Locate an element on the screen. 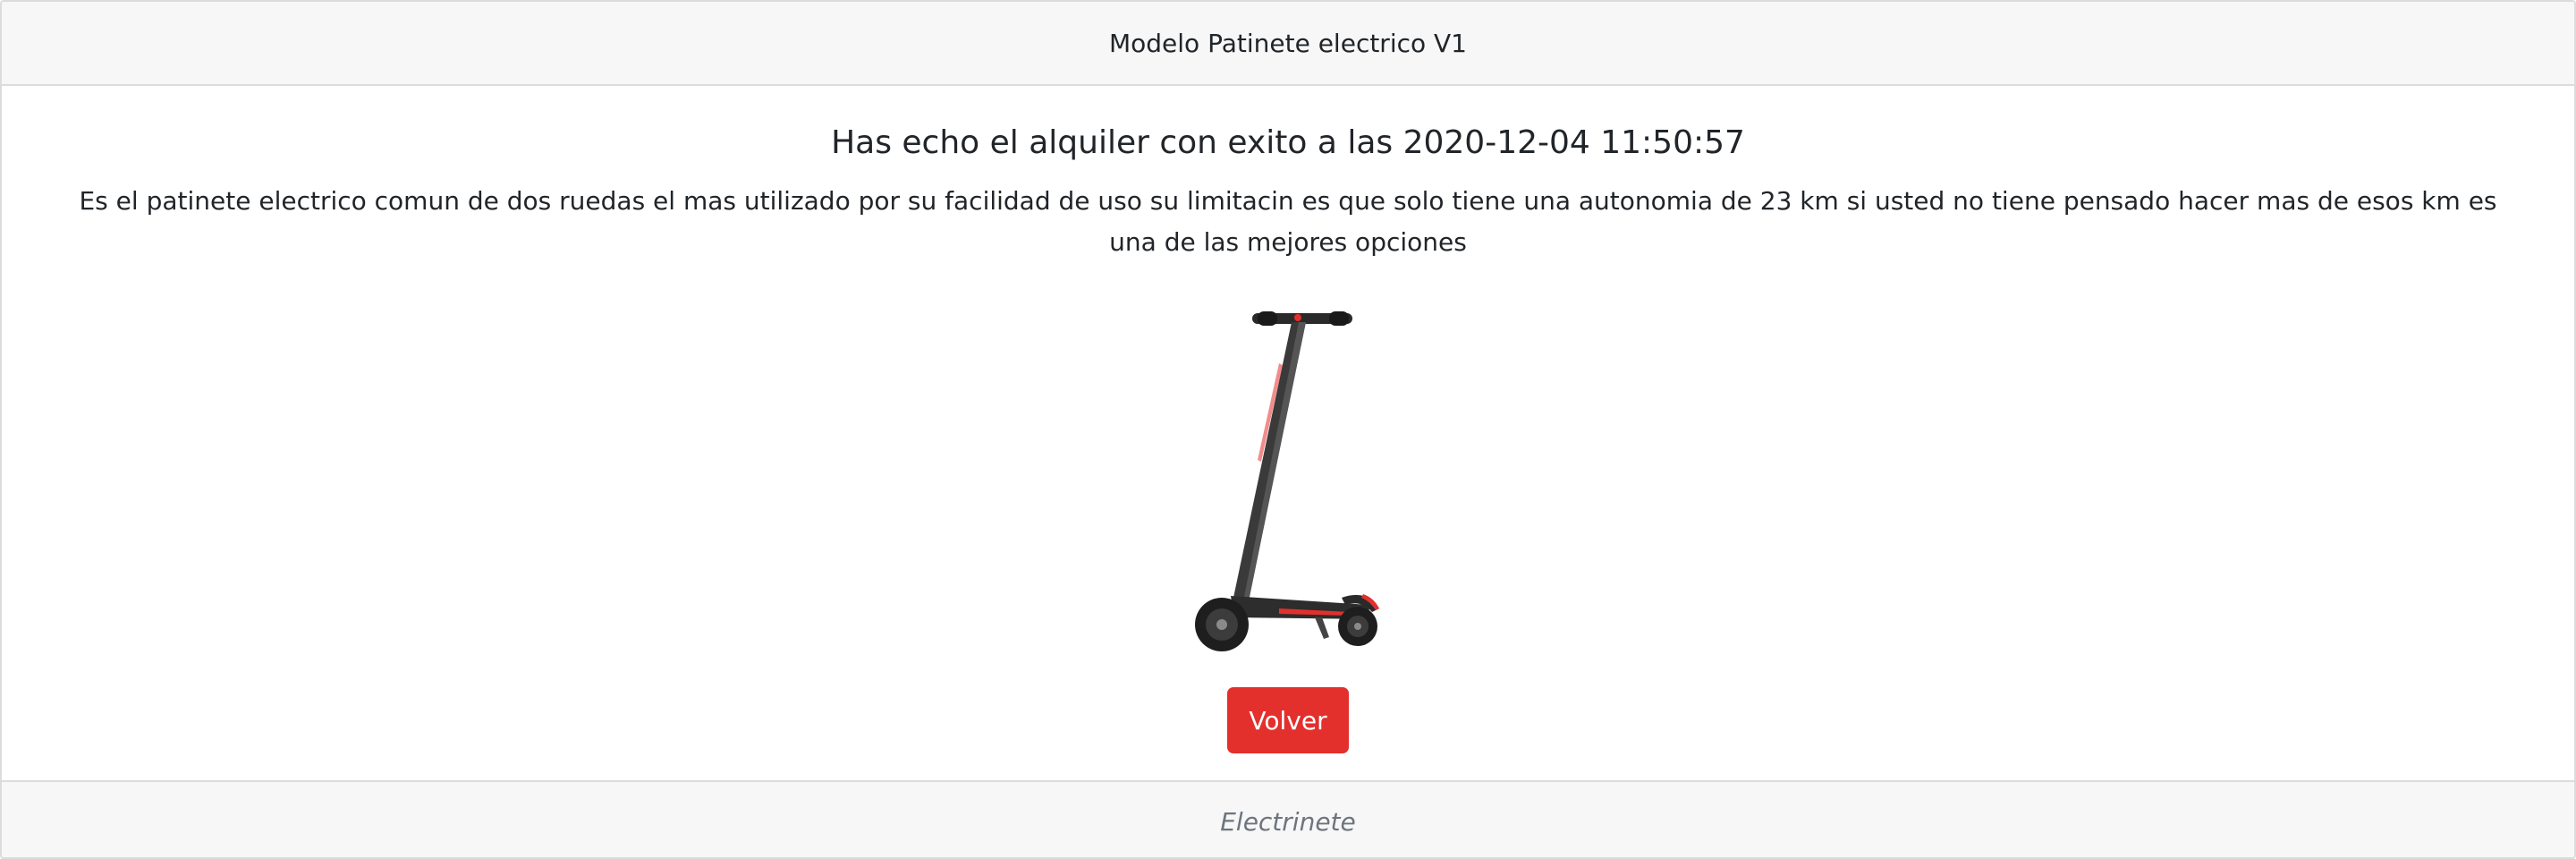 The height and width of the screenshot is (859, 2576). back-button: Volver is located at coordinates (1288, 720).